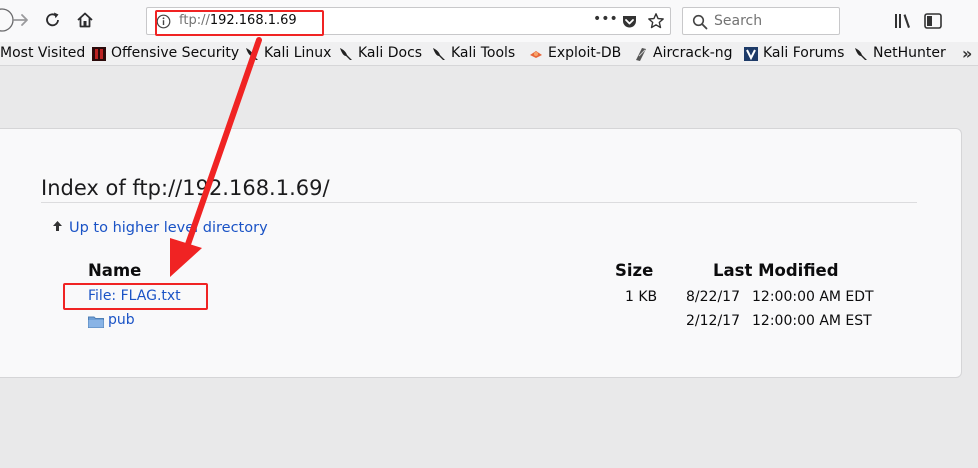  What do you see at coordinates (222, 145) in the screenshot?
I see `arrow-shaft` at bounding box center [222, 145].